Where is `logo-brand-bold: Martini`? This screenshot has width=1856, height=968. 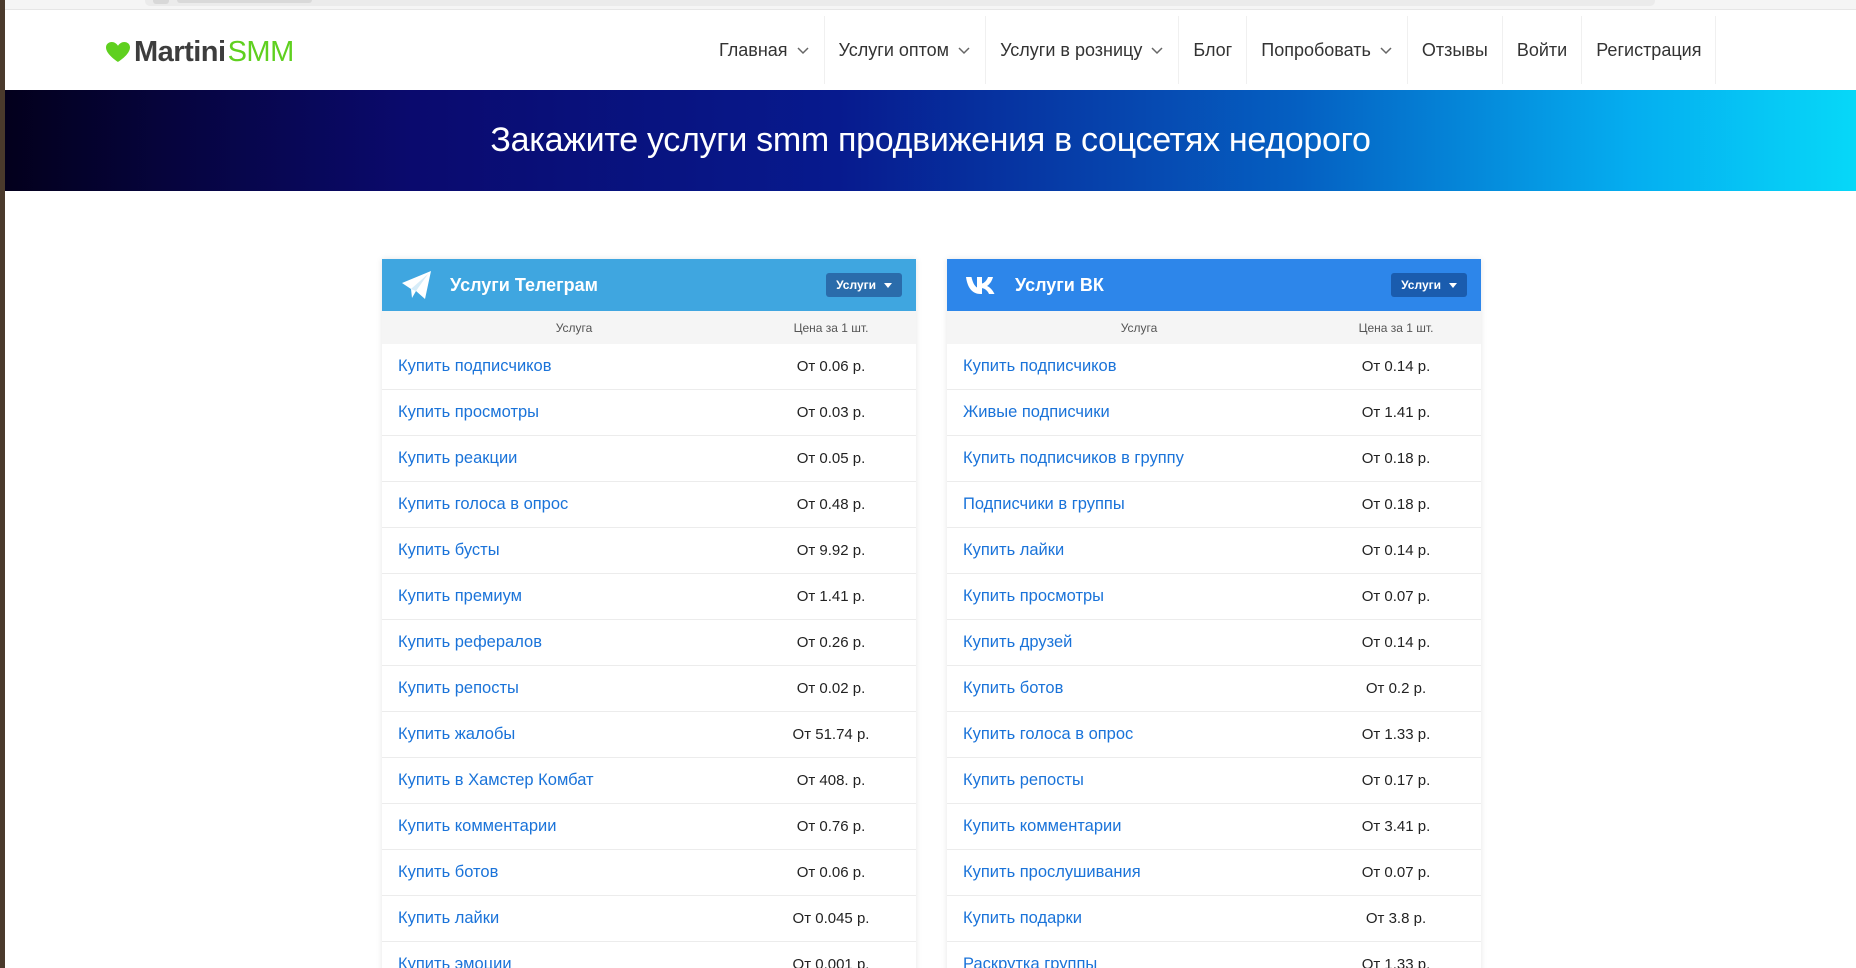 logo-brand-bold: Martini is located at coordinates (180, 51).